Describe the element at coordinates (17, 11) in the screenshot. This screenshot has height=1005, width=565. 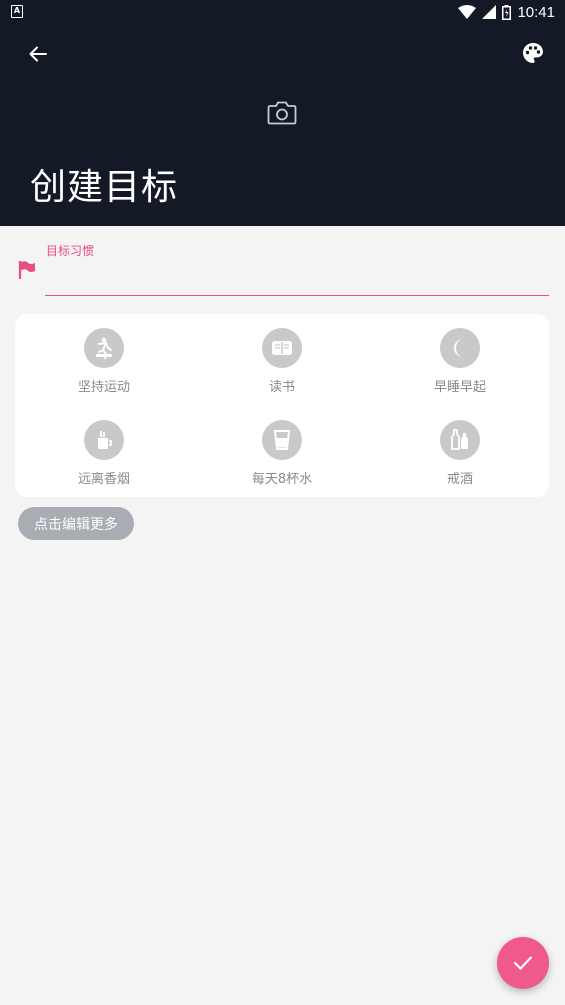
I see `notification-app-icon: A` at that location.